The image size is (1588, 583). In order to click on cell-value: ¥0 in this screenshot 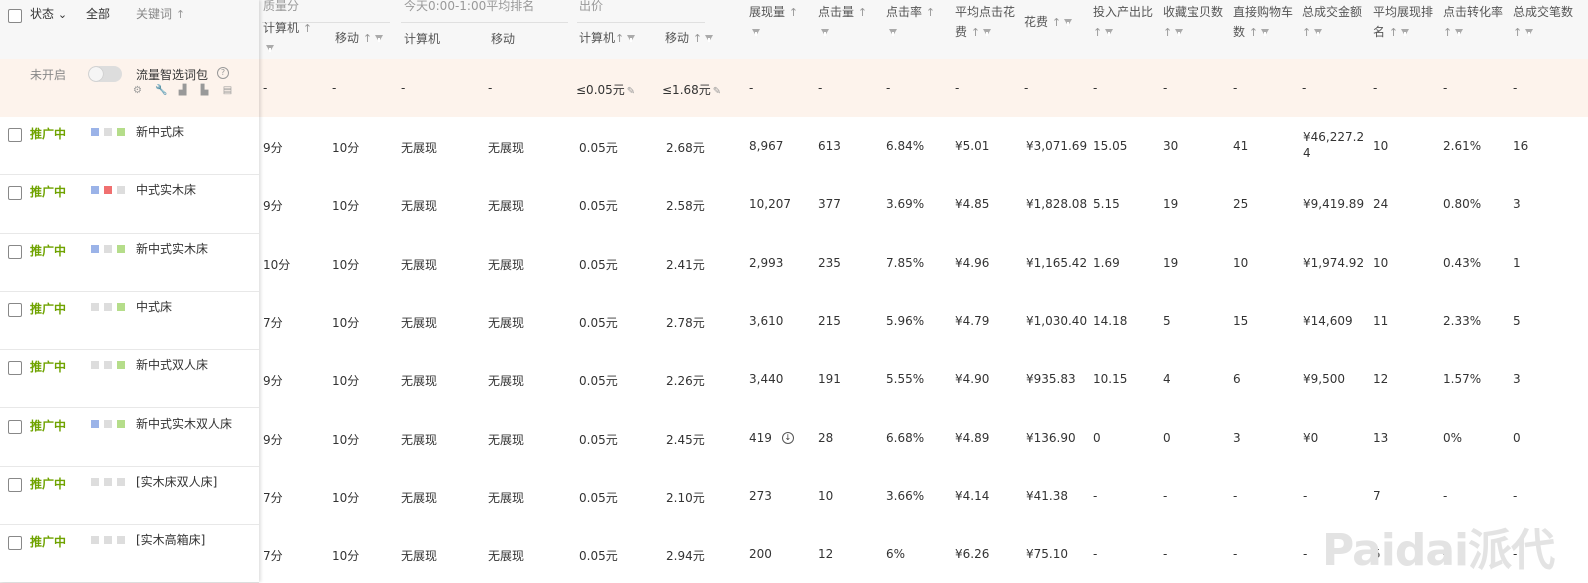, I will do `click(1311, 437)`.